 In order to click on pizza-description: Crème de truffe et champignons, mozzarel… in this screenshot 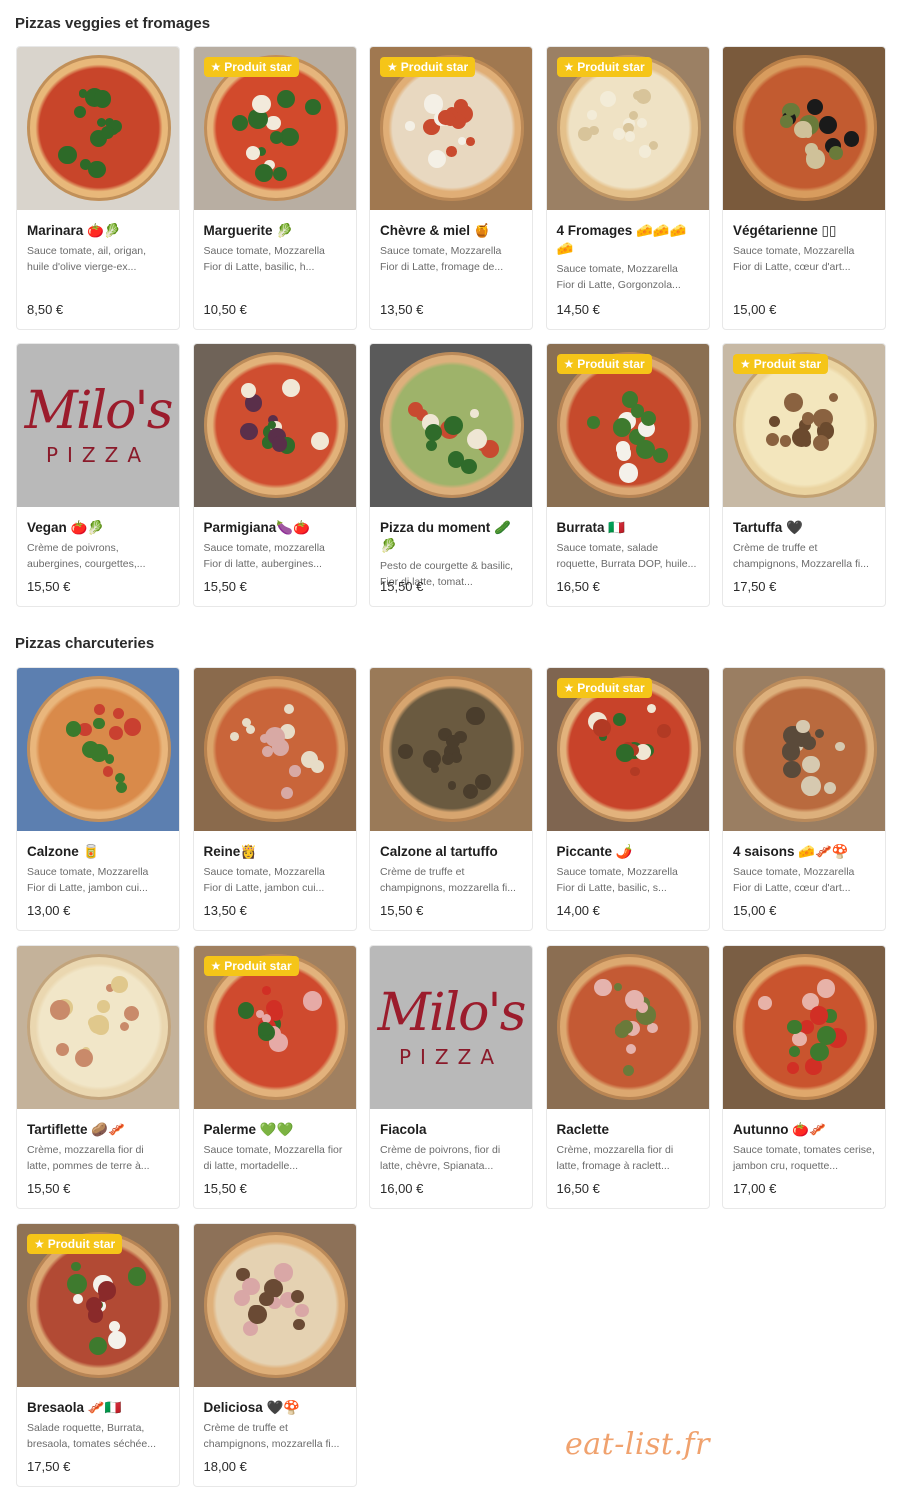, I will do `click(271, 1436)`.